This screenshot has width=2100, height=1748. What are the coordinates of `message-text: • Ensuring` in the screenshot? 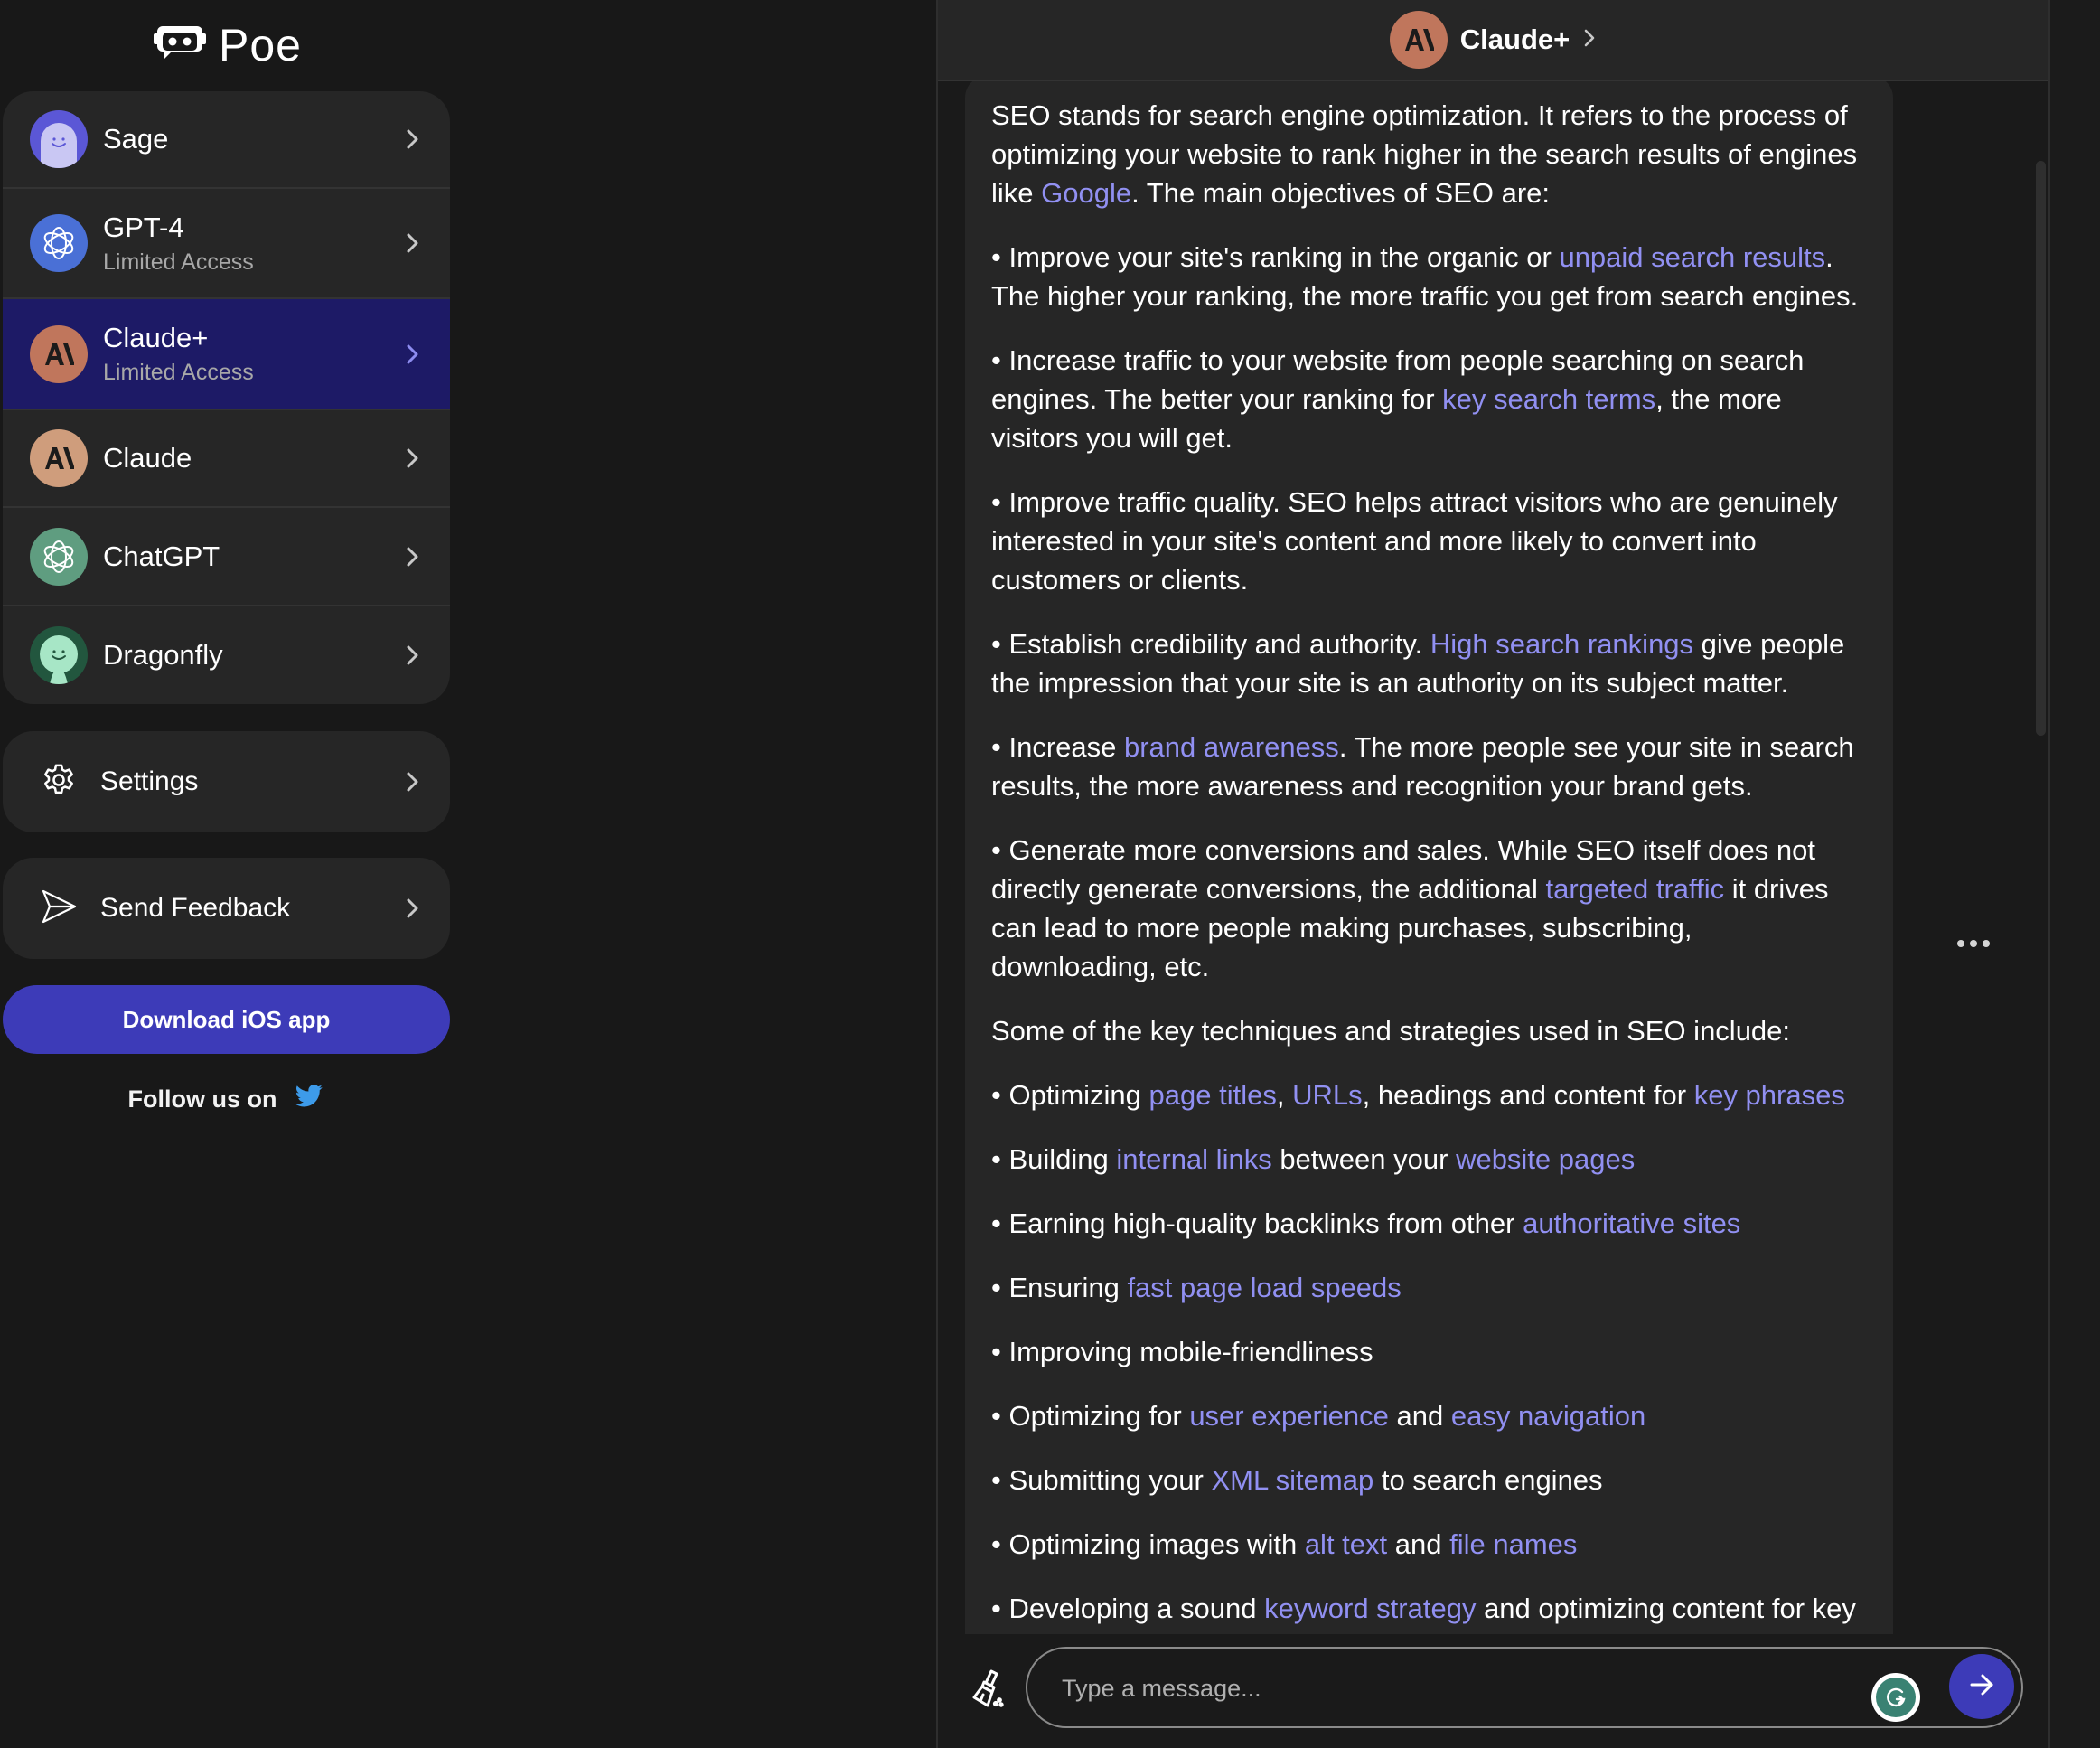 It's located at (1059, 1287).